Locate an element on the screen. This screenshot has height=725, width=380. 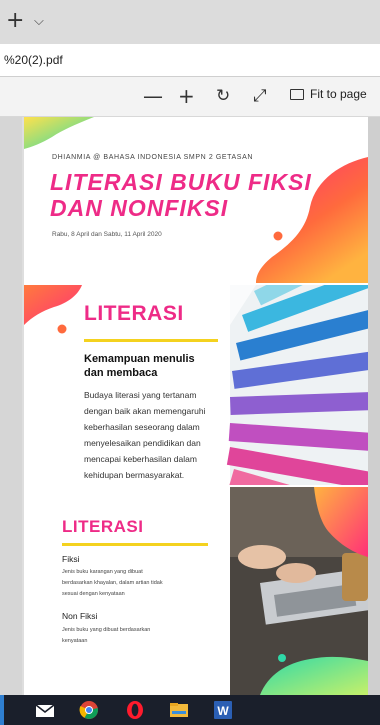
fiksi-heading: Fiksi is located at coordinates (71, 559).